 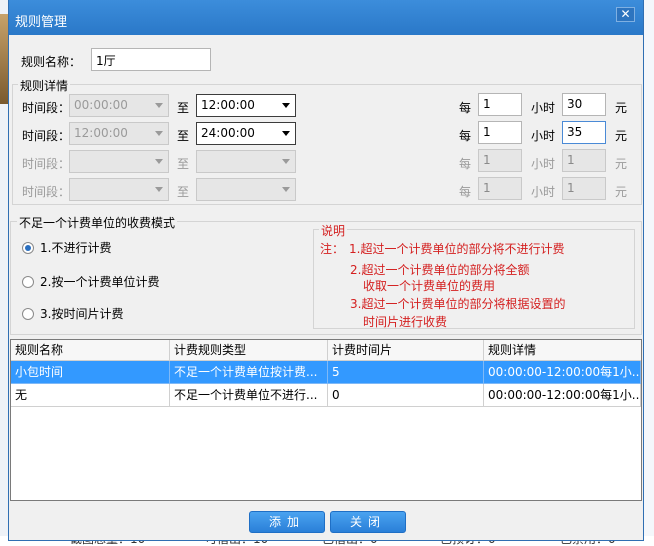 I want to click on mode-option-label: 2.按一个计费单位计费, so click(x=100, y=282).